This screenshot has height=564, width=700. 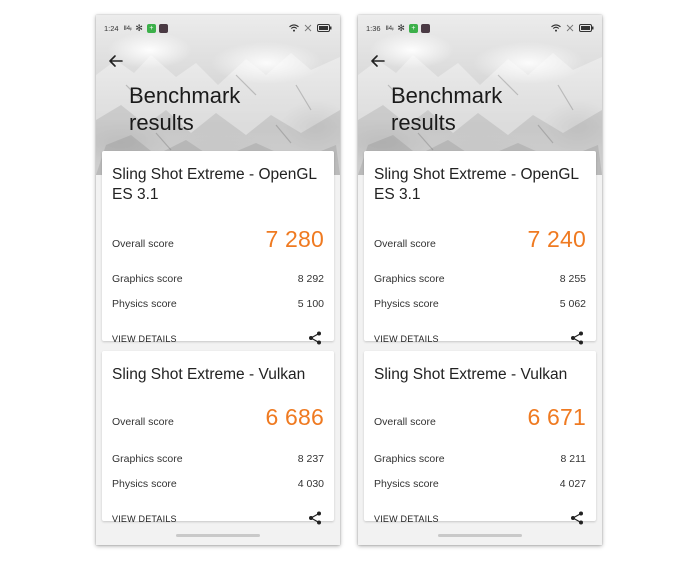 I want to click on overall-score-row: Overall score 7 280, so click(x=218, y=239).